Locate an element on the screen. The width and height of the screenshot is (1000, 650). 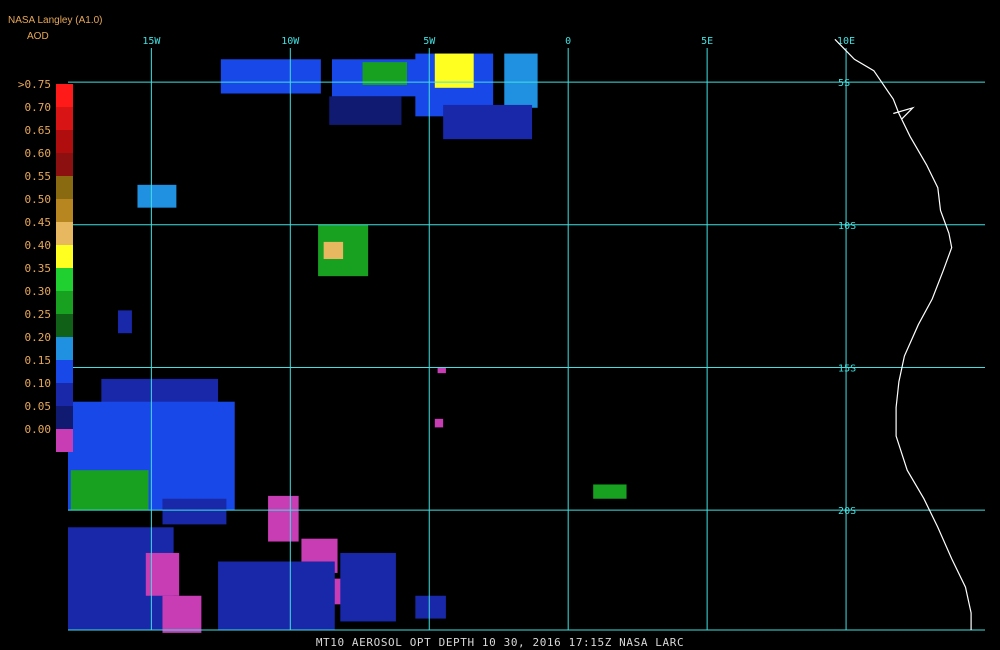
legend-label: 0.65 is located at coordinates (38, 130).